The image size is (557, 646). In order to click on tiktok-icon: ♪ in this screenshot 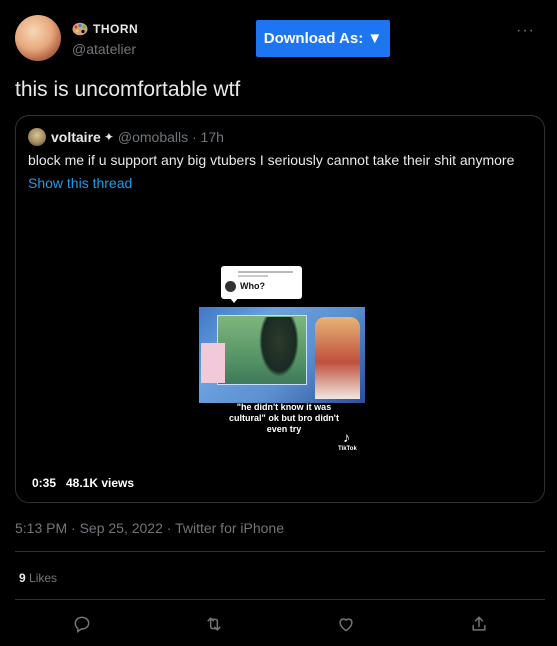, I will do `click(346, 437)`.